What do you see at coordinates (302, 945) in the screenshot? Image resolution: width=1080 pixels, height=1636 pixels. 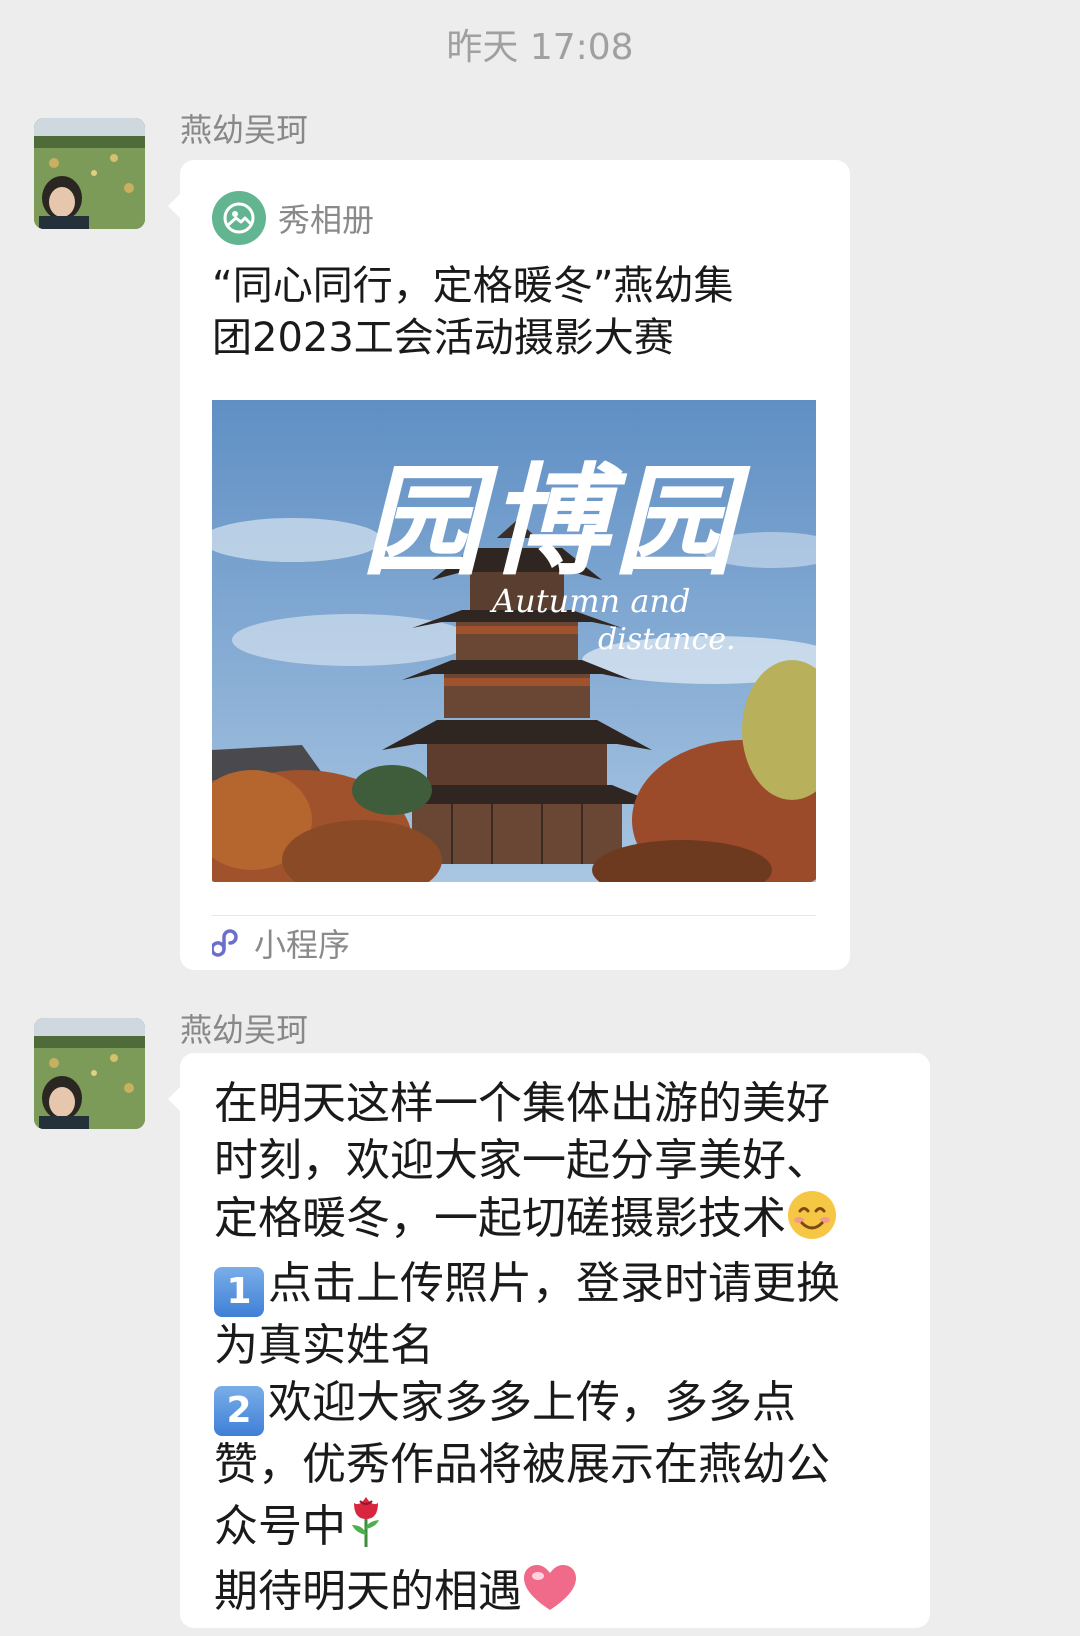 I see `mini-program-label: 小程序` at bounding box center [302, 945].